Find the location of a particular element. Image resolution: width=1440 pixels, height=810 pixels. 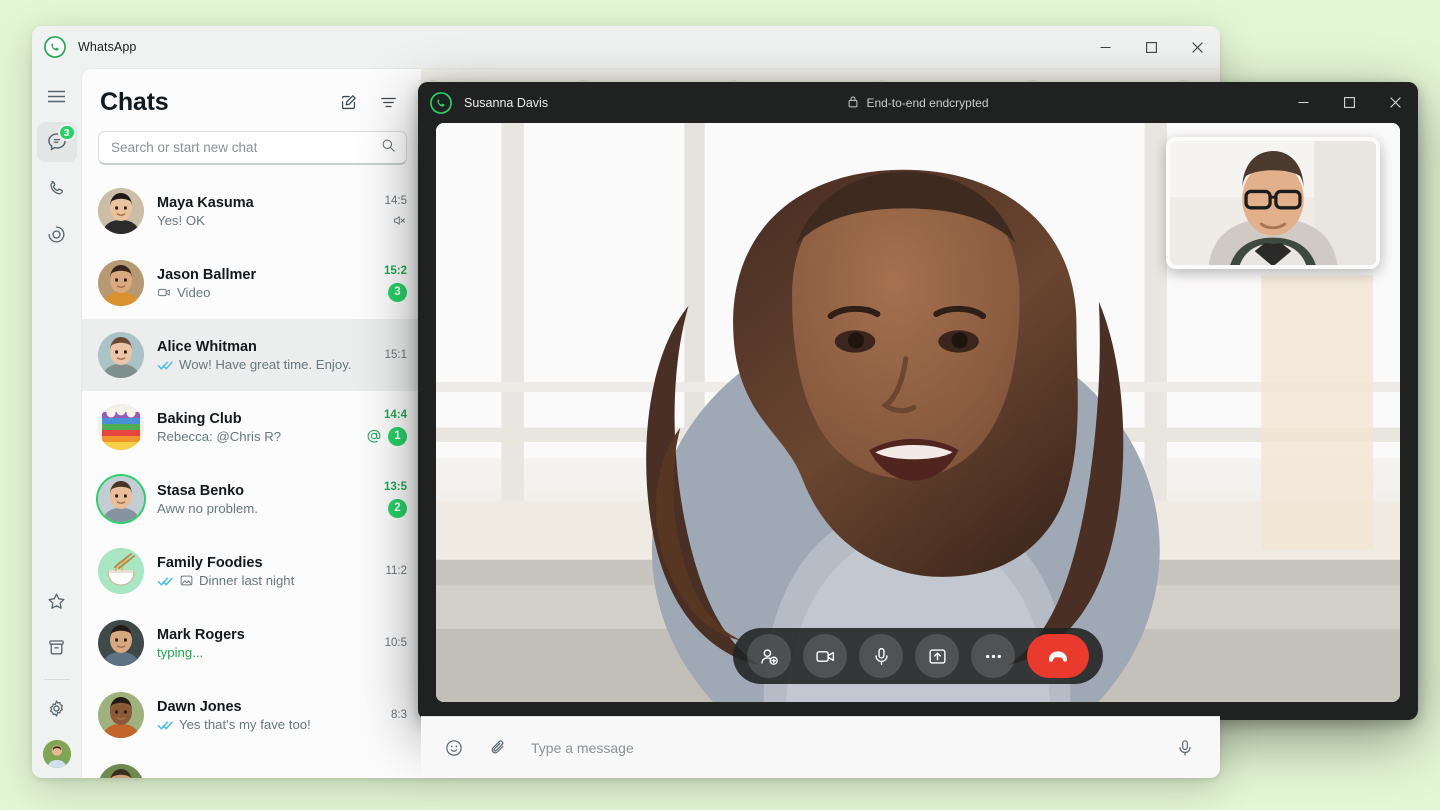

toggle-microphone-button is located at coordinates (881, 656).